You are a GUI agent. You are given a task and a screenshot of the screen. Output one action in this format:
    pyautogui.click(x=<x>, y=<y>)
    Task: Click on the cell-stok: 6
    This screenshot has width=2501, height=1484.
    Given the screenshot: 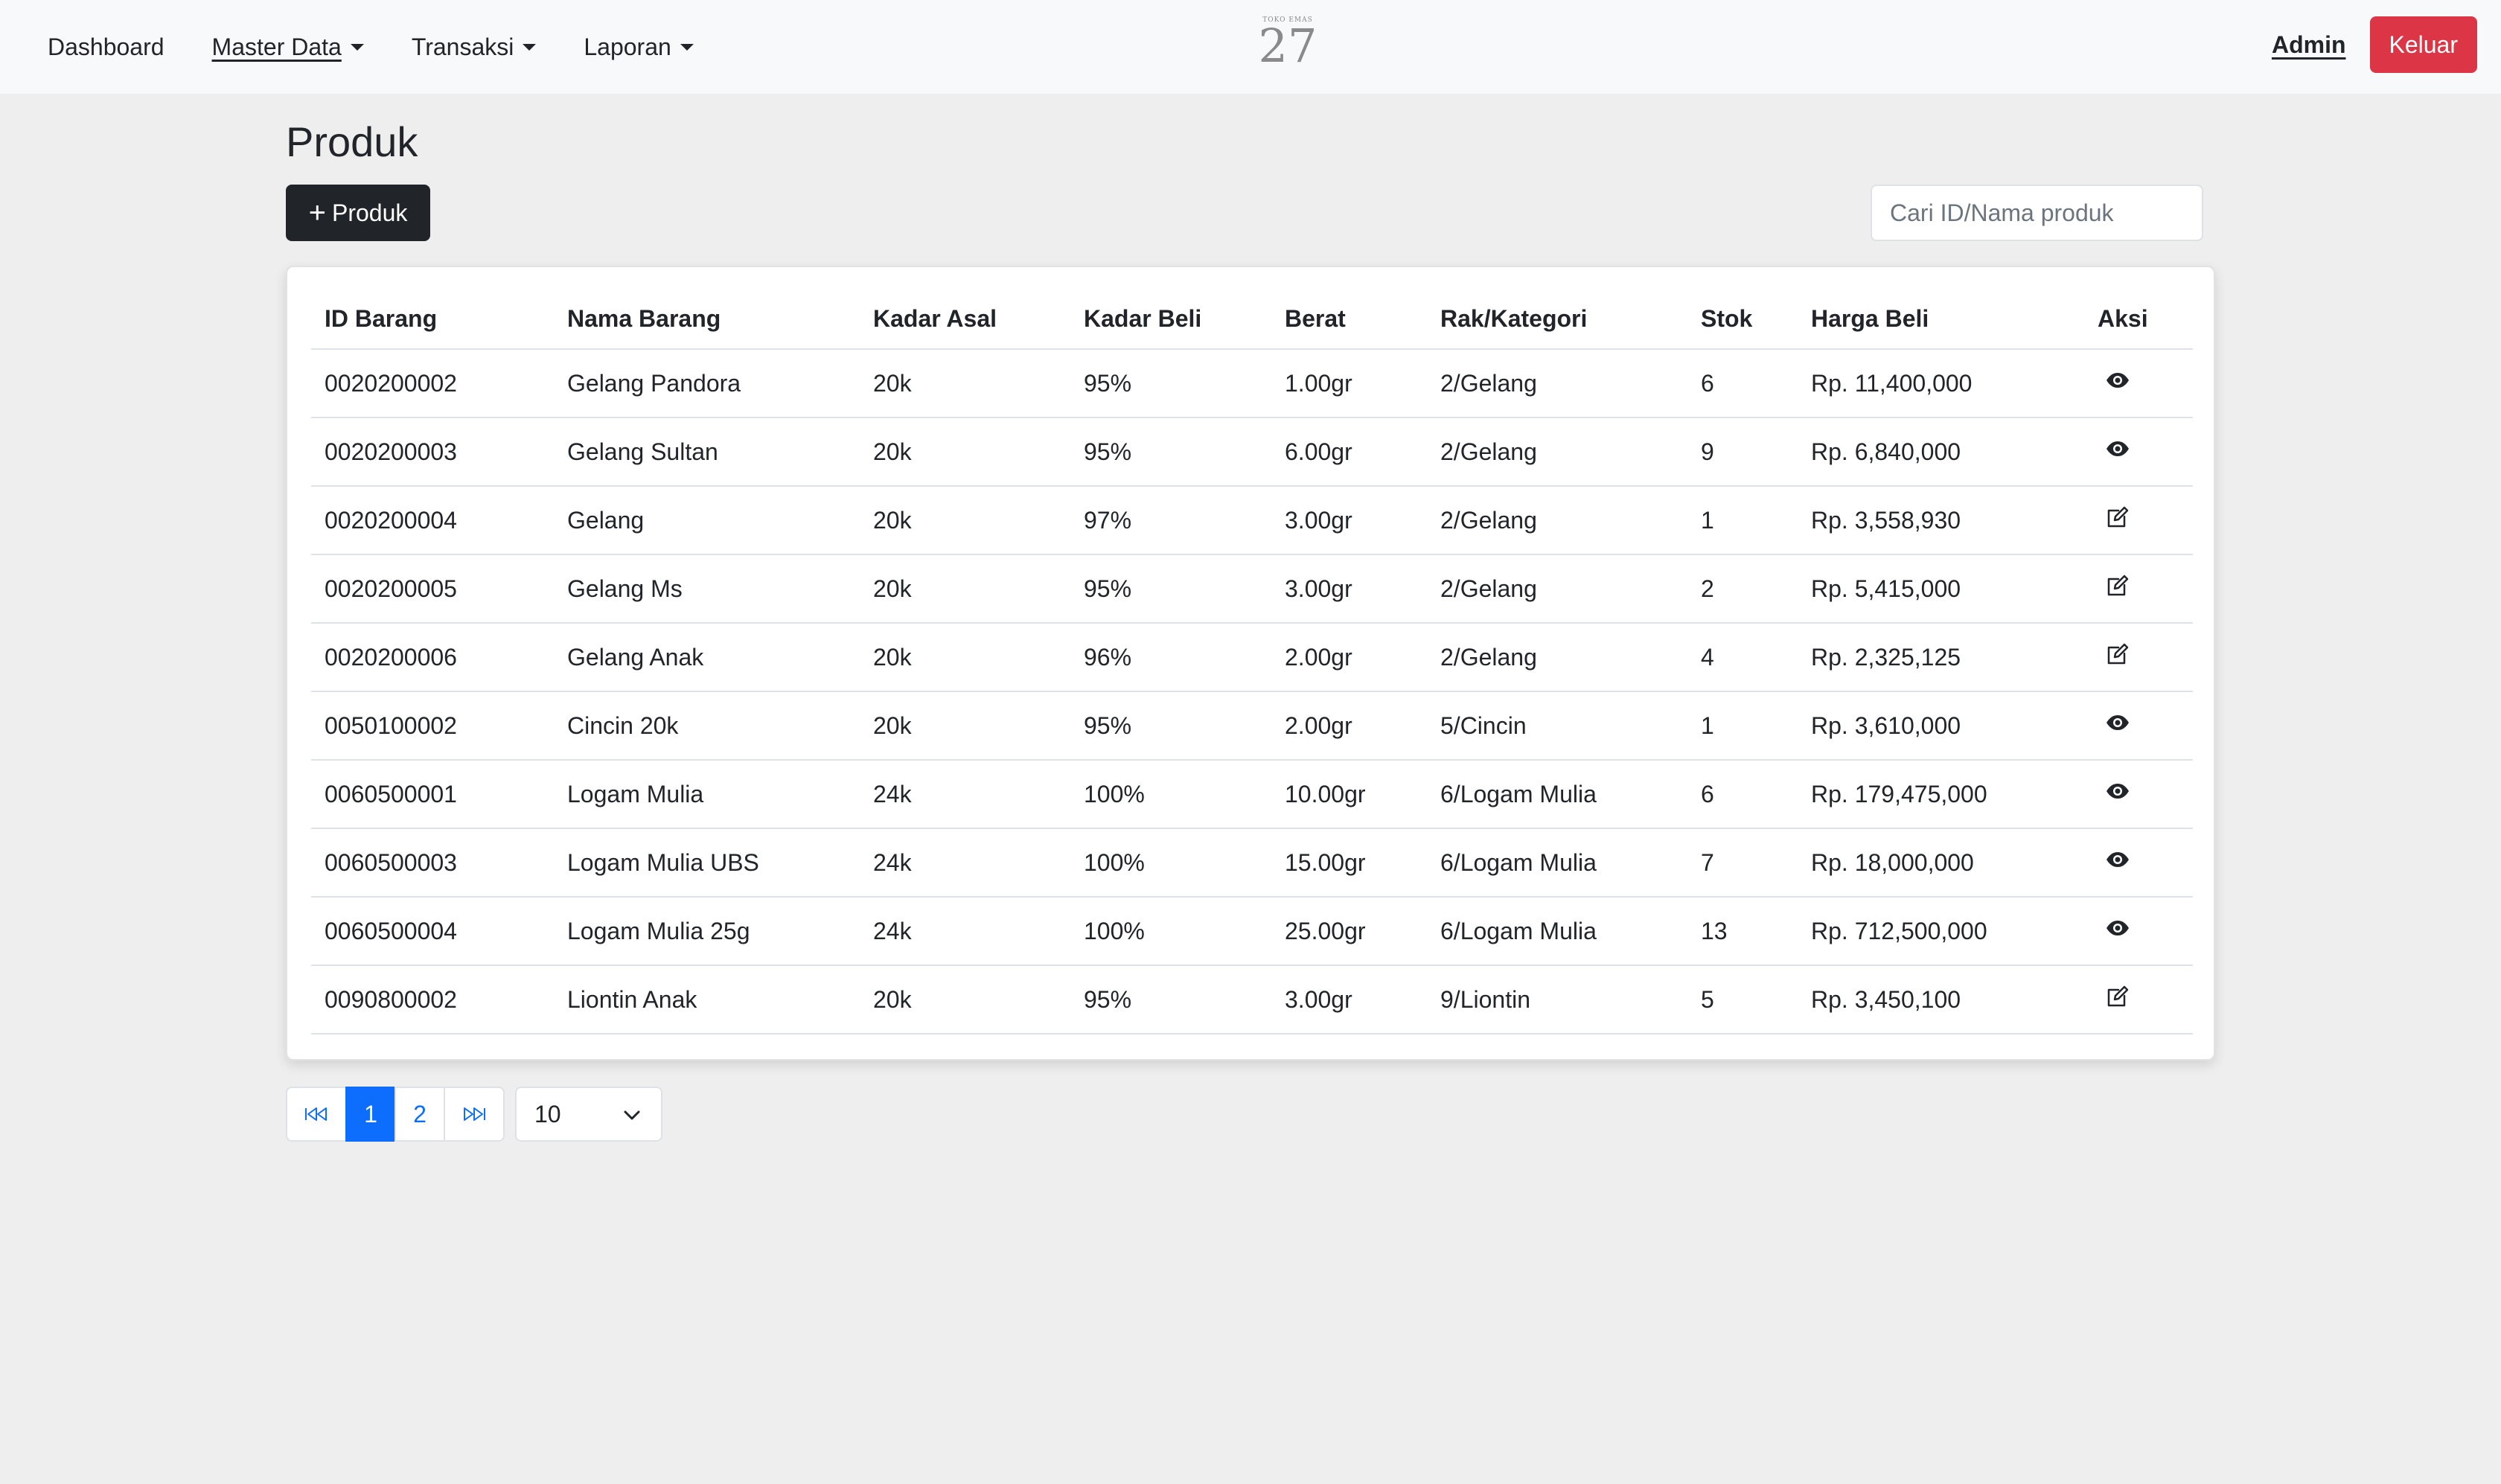 What is the action you would take?
    pyautogui.click(x=1742, y=383)
    